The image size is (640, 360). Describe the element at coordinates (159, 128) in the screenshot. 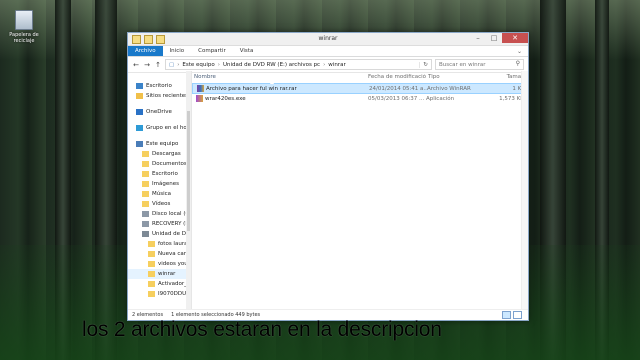

I see `nav-item: Grupo en el hogar` at that location.